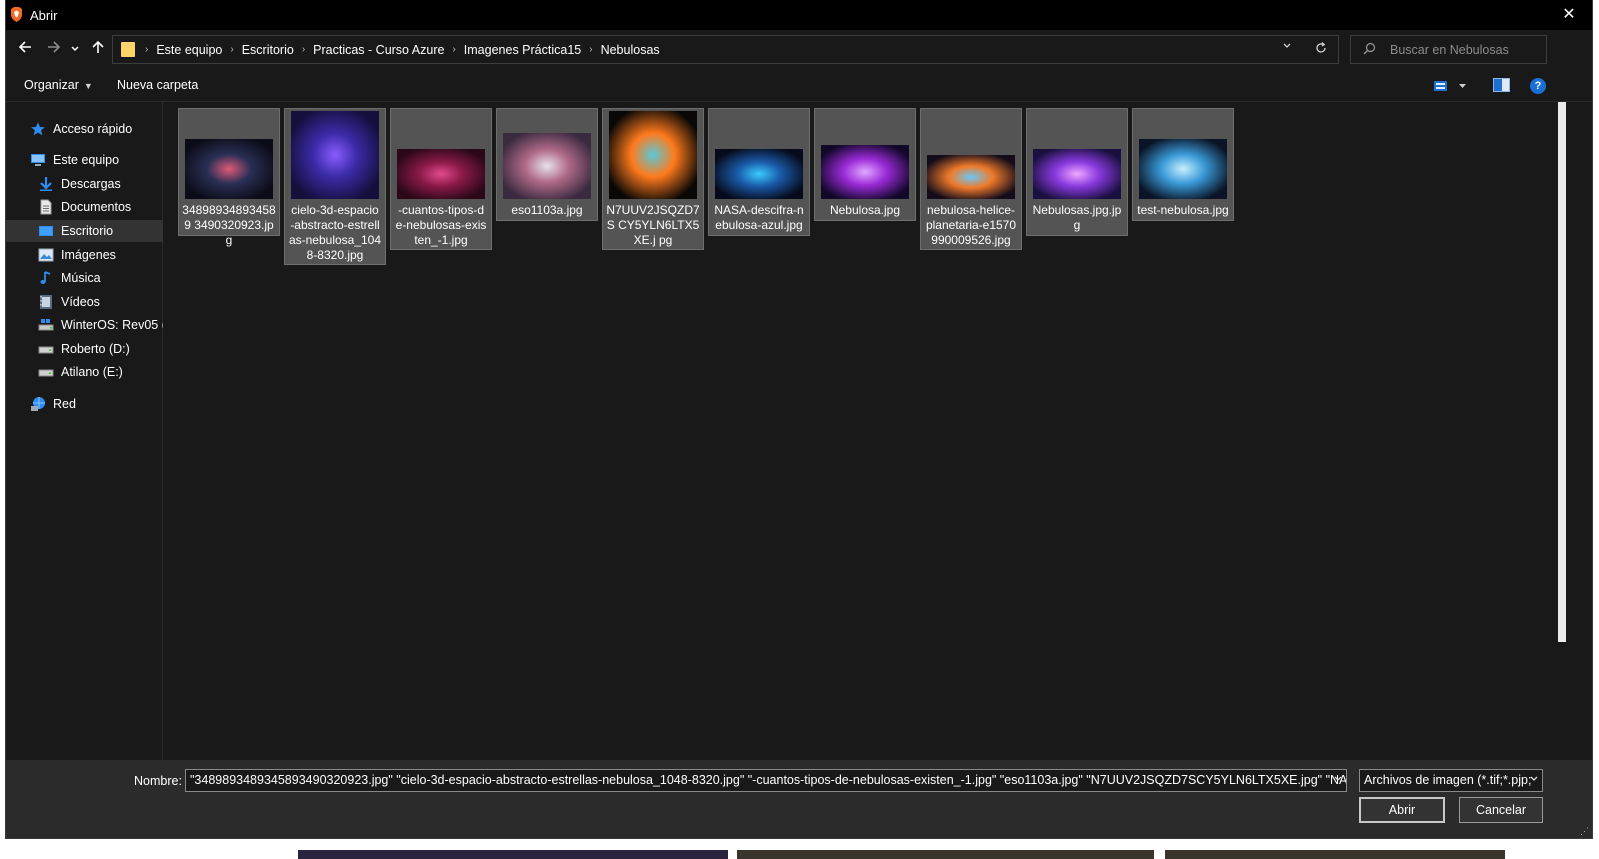 This screenshot has width=1599, height=859. I want to click on caret-down-icon: ▼, so click(88, 86).